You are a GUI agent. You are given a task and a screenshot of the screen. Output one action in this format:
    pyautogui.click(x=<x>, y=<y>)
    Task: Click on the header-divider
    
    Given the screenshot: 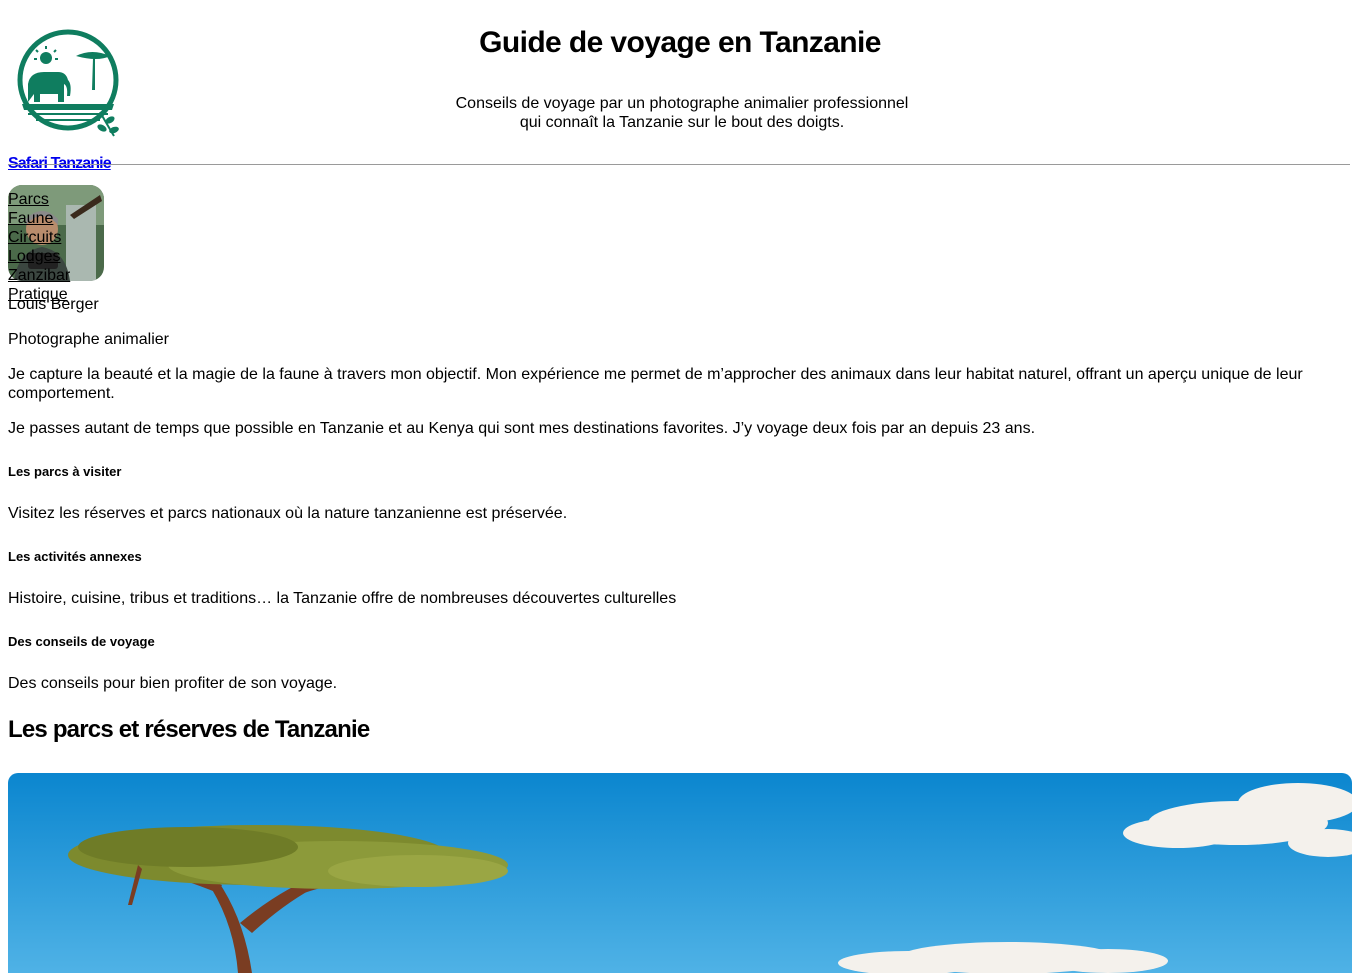 What is the action you would take?
    pyautogui.click(x=679, y=164)
    